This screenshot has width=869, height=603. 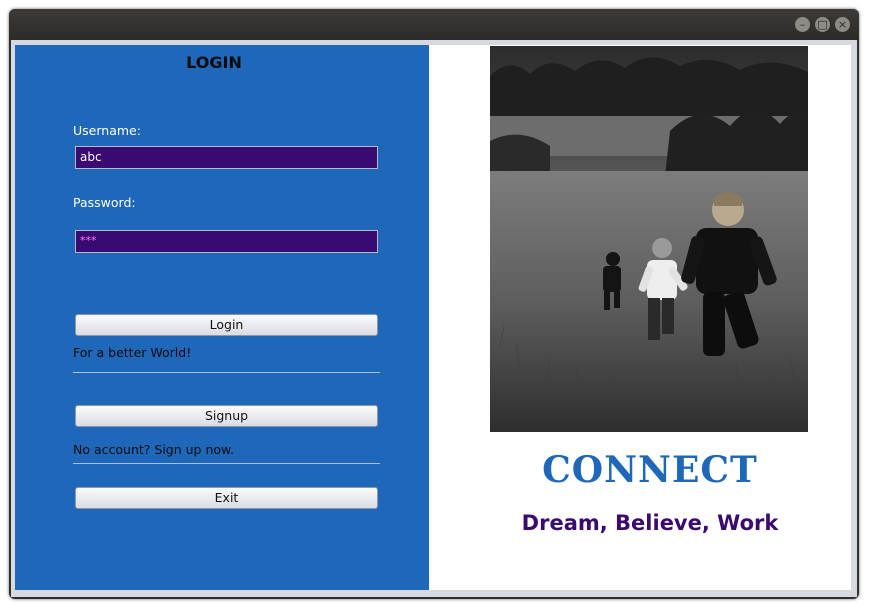 I want to click on login-note: For a better World!, so click(x=132, y=352).